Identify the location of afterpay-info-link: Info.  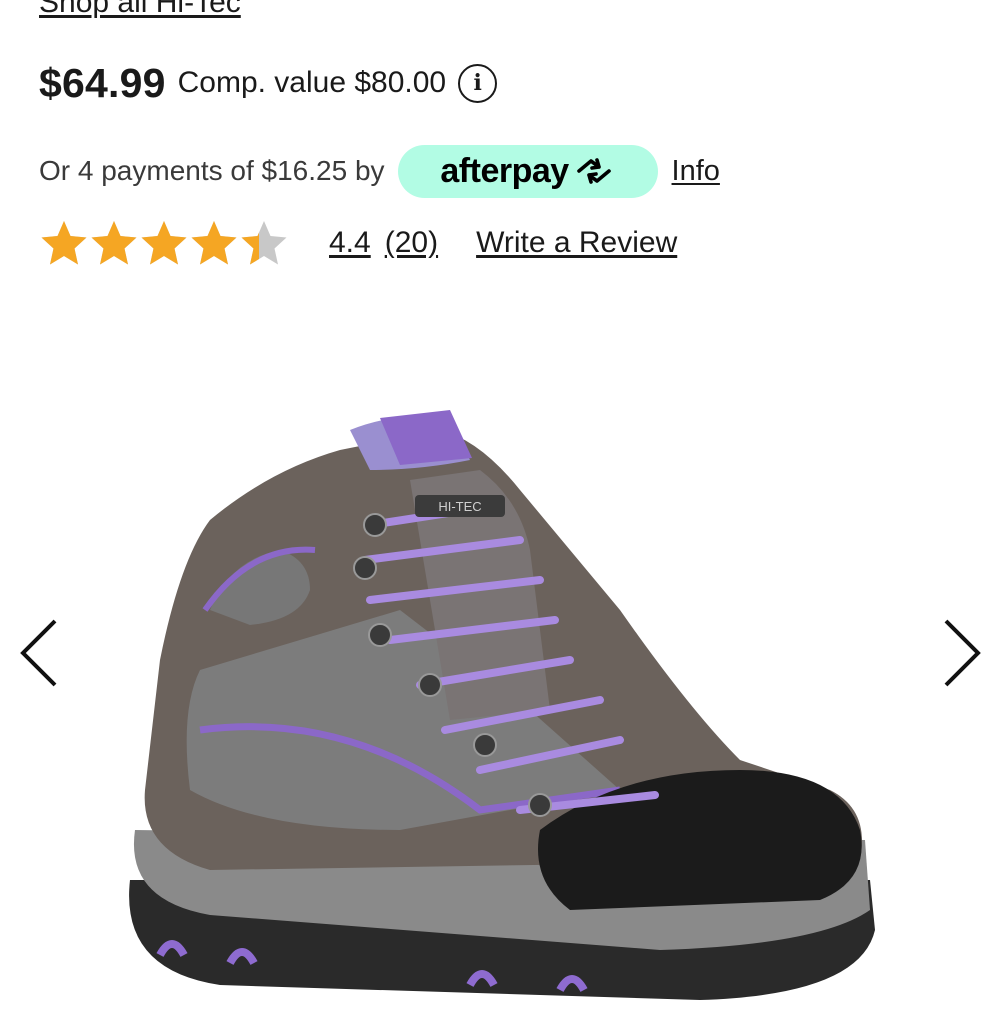
(696, 171).